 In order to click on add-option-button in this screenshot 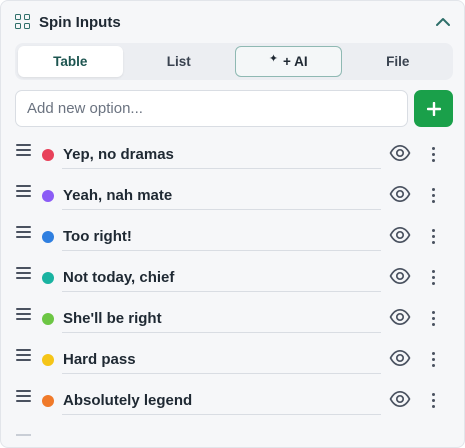, I will do `click(433, 108)`.